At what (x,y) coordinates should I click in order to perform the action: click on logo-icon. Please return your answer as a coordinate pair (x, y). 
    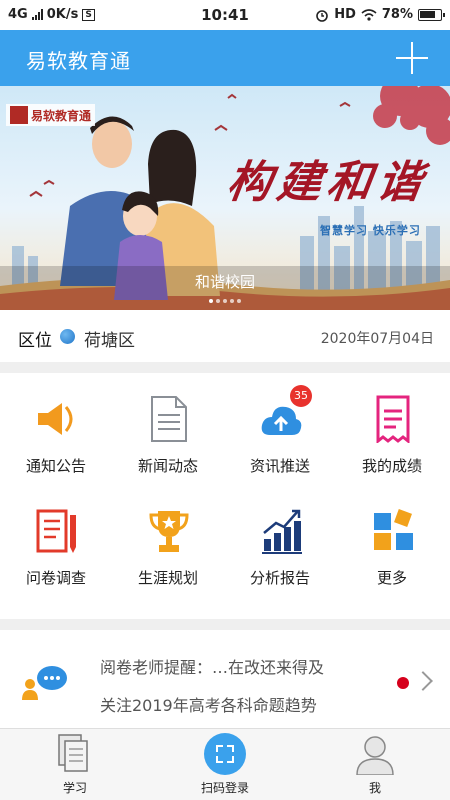
    Looking at the image, I should click on (19, 115).